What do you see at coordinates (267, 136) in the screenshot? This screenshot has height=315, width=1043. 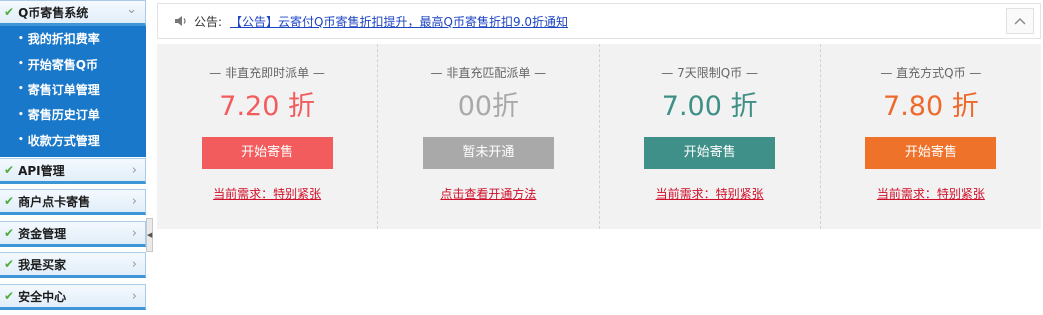 I see `card-instant-dispatch: — 非直充即时派单 — 7.20 折 开始寄售 当前需求：特别紧张` at bounding box center [267, 136].